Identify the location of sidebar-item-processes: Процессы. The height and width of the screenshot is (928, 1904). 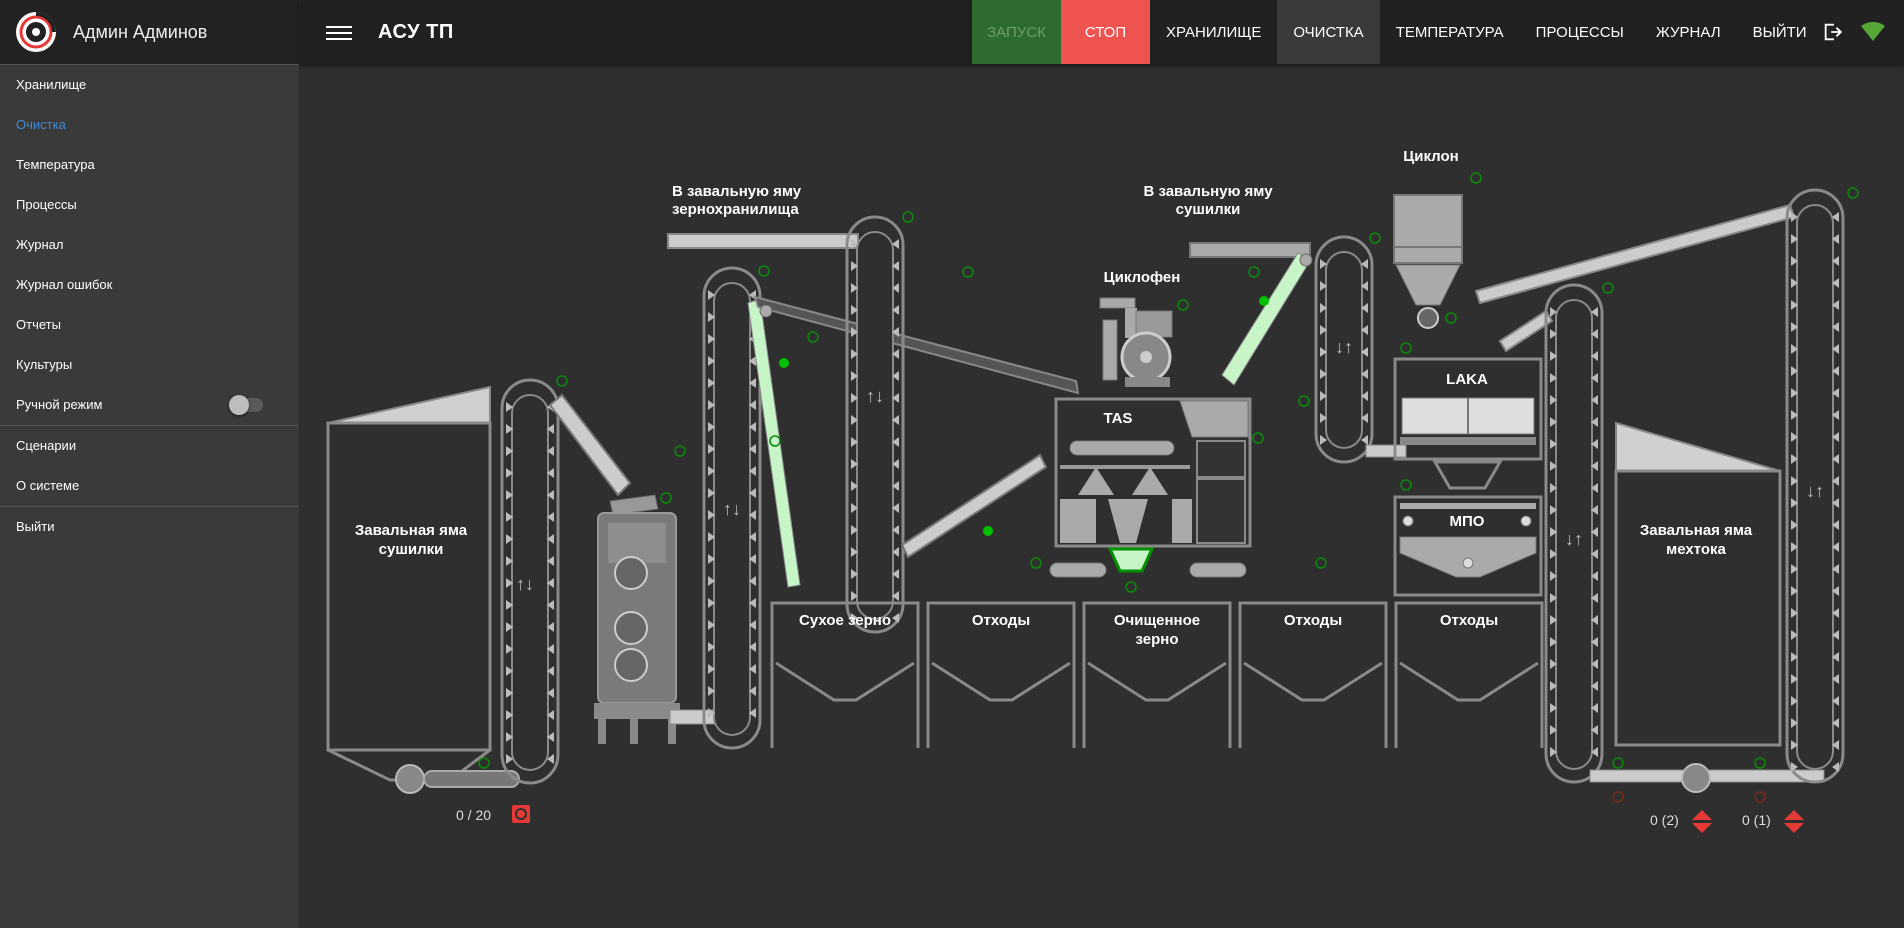
(149, 205).